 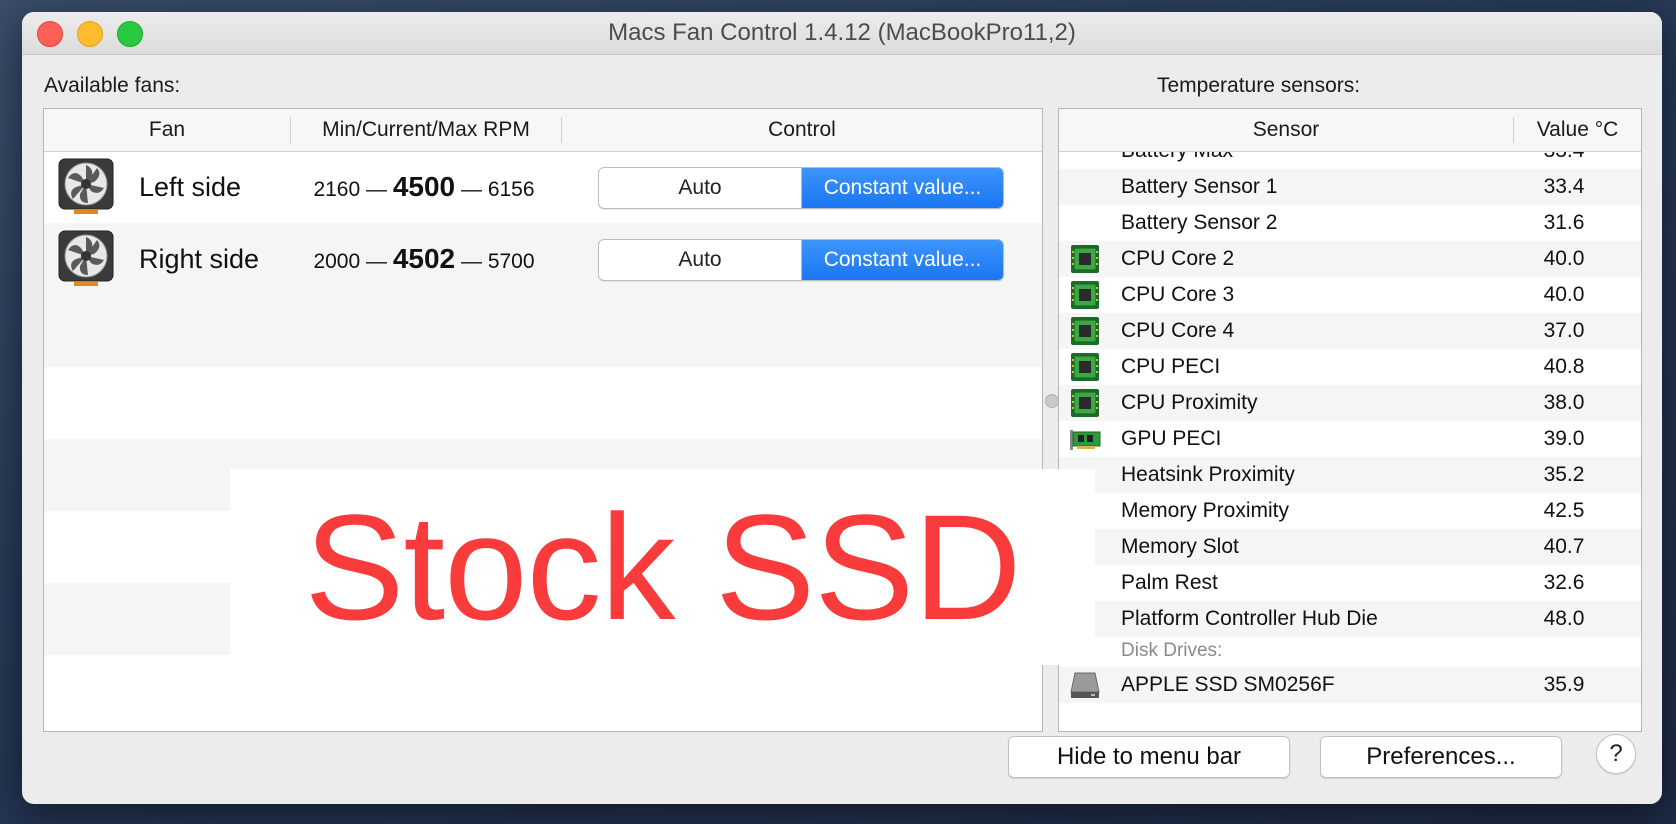 I want to click on sensor-row: Platform Controller Hub Die 48.0, so click(x=1350, y=619).